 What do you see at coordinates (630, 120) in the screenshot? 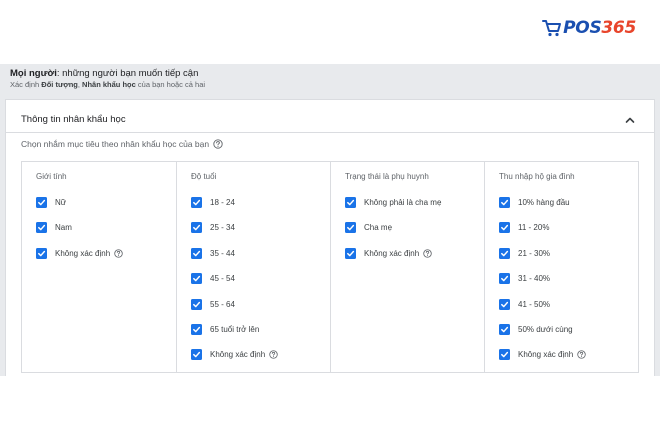
I see `chevron-up-icon` at bounding box center [630, 120].